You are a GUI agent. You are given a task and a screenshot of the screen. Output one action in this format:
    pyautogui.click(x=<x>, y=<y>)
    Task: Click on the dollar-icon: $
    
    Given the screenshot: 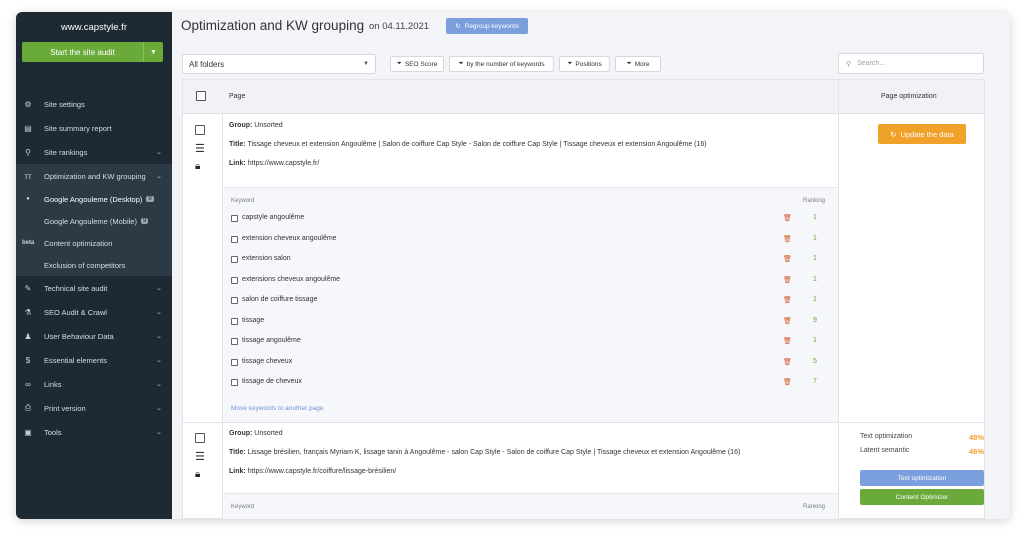 What is the action you would take?
    pyautogui.click(x=28, y=360)
    